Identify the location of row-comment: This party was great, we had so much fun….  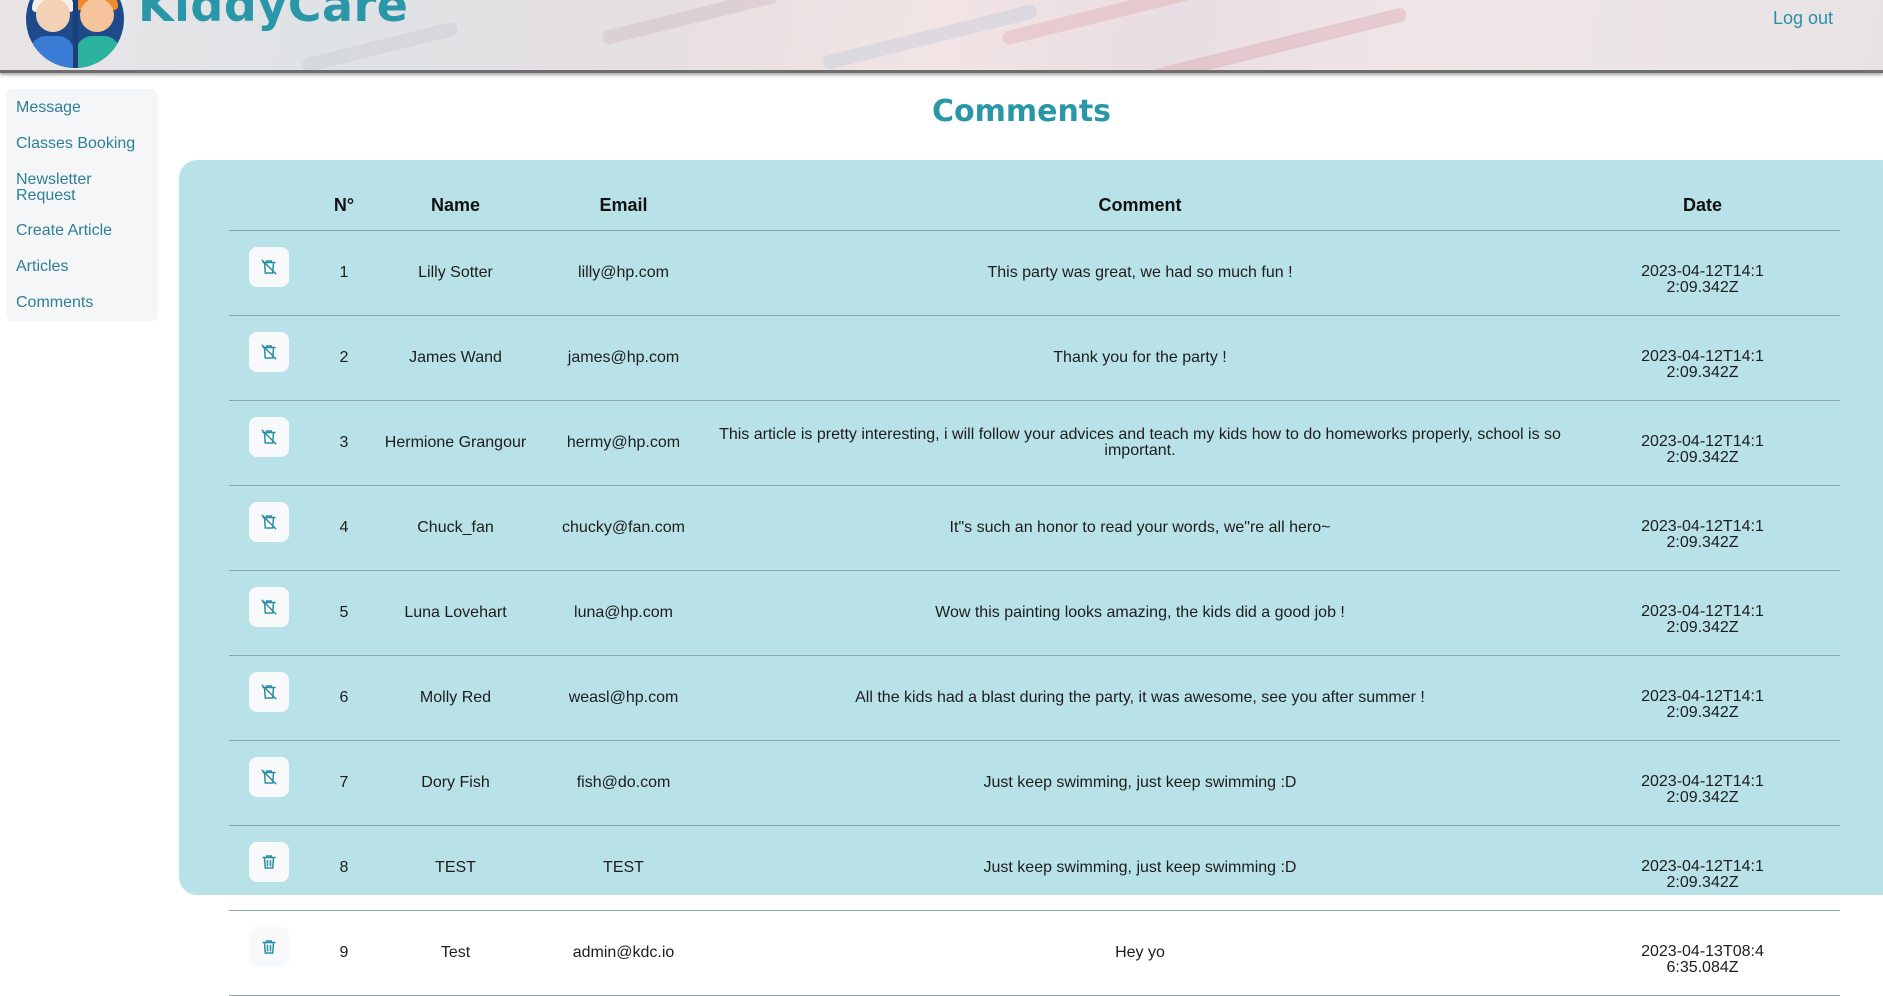
(1140, 273).